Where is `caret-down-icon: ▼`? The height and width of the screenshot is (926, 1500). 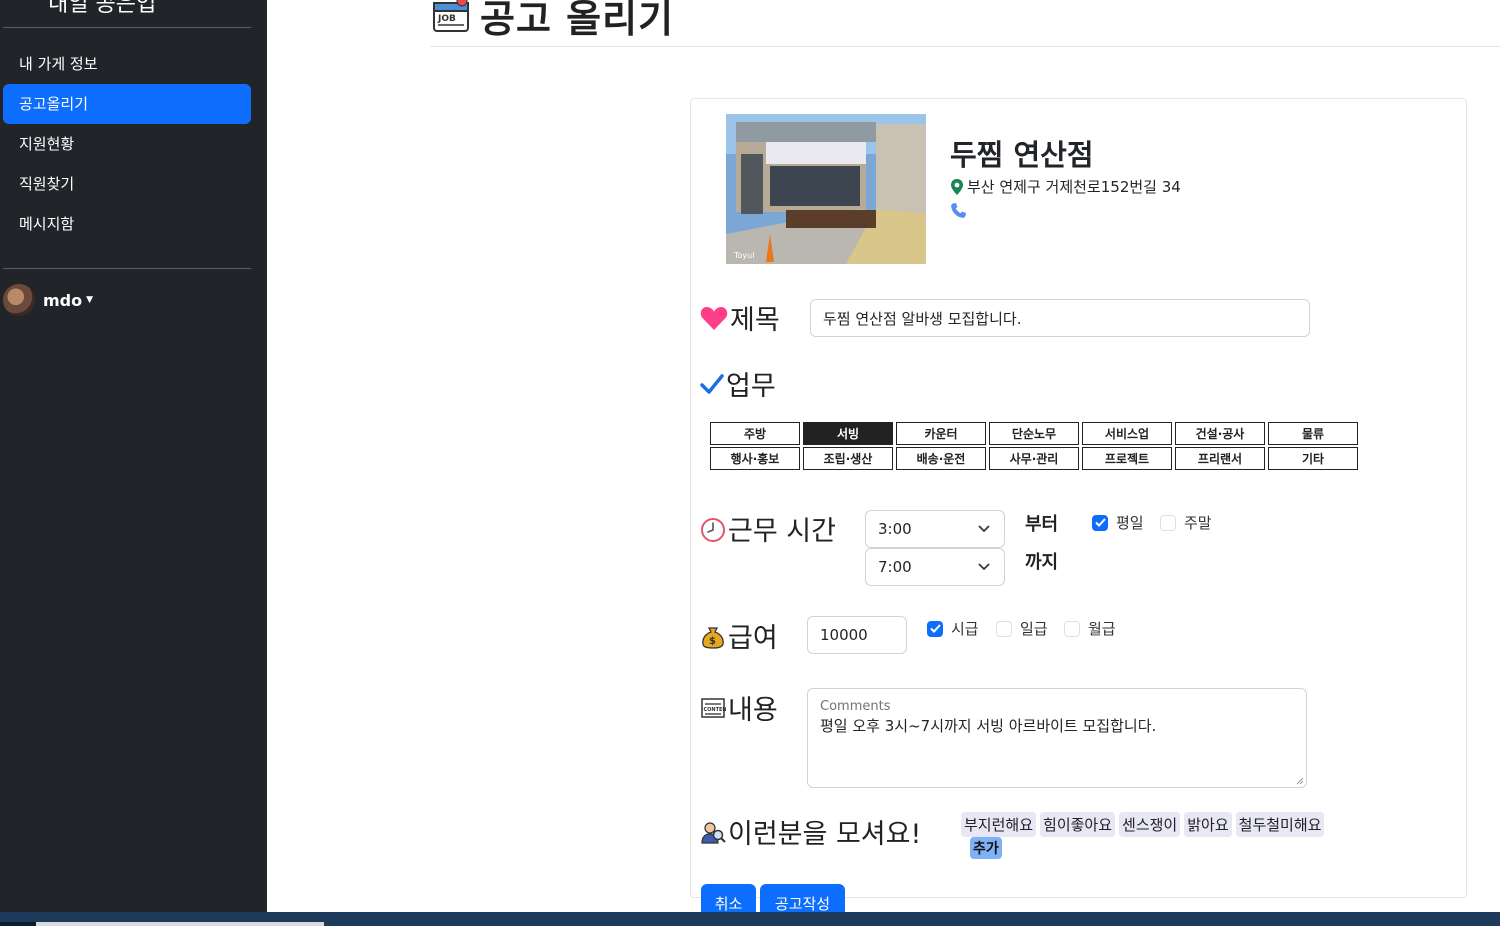 caret-down-icon: ▼ is located at coordinates (90, 300).